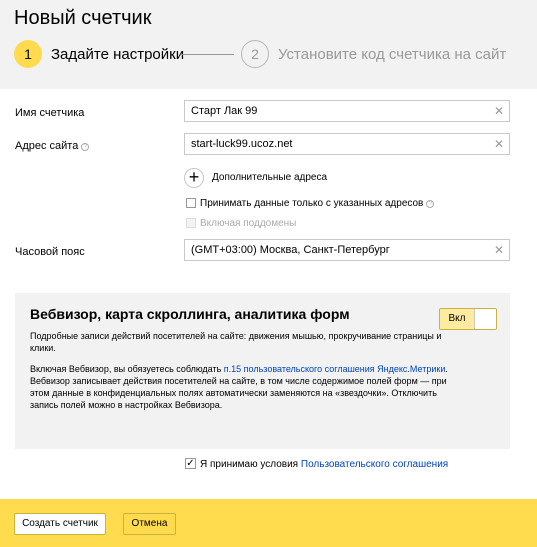 This screenshot has height=547, width=537. Describe the element at coordinates (347, 144) in the screenshot. I see `site-address-field: start-luck99.ucoz.net ✕` at that location.